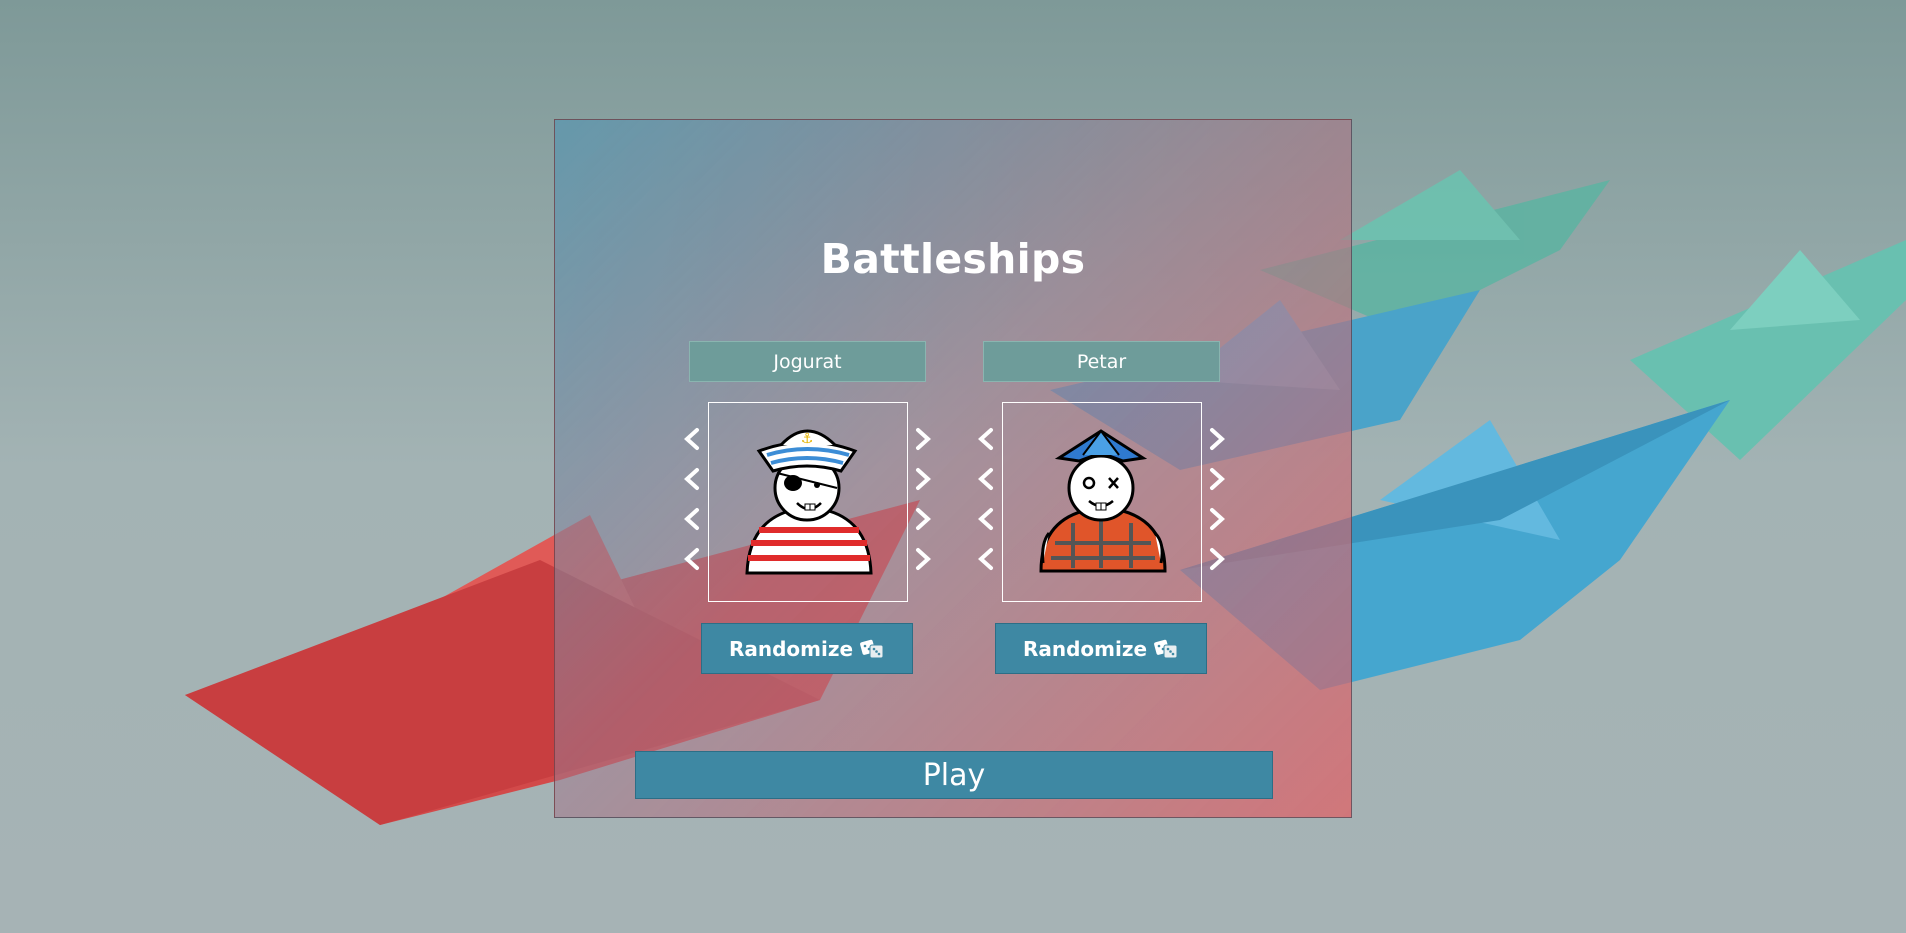  I want to click on player1-next-mouth, so click(923, 519).